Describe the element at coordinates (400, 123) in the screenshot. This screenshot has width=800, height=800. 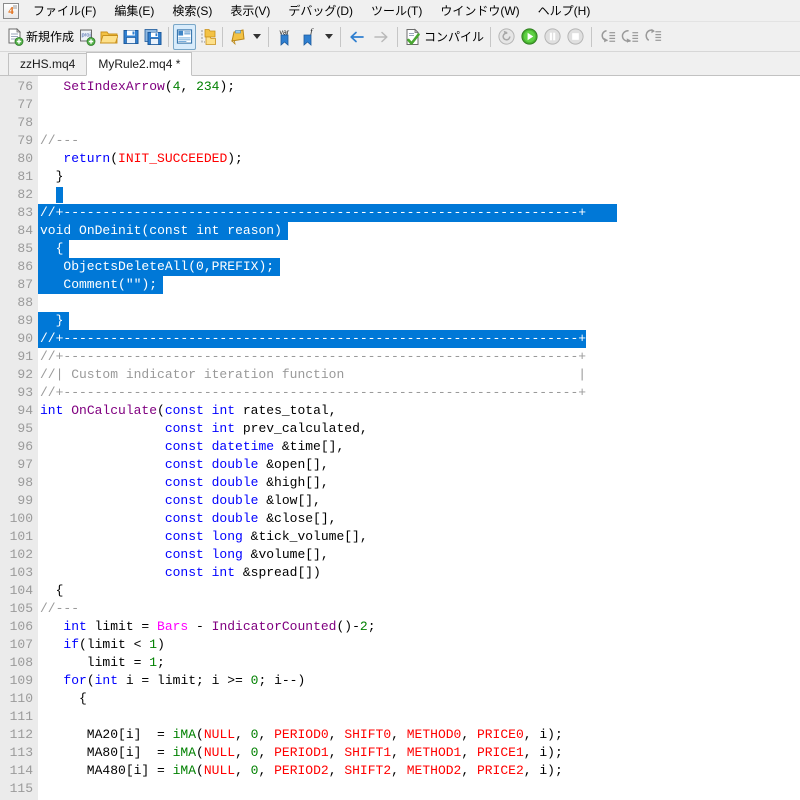
I see `code-line: 78` at that location.